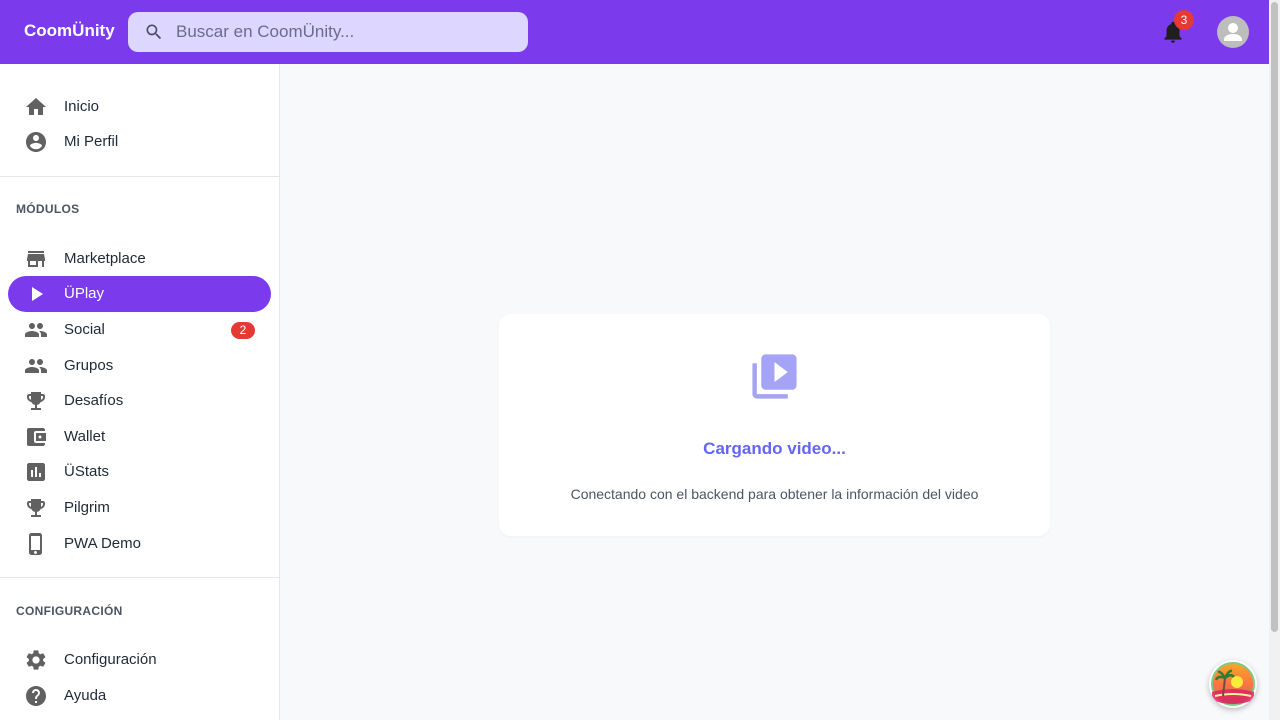  I want to click on home-icon, so click(36, 106).